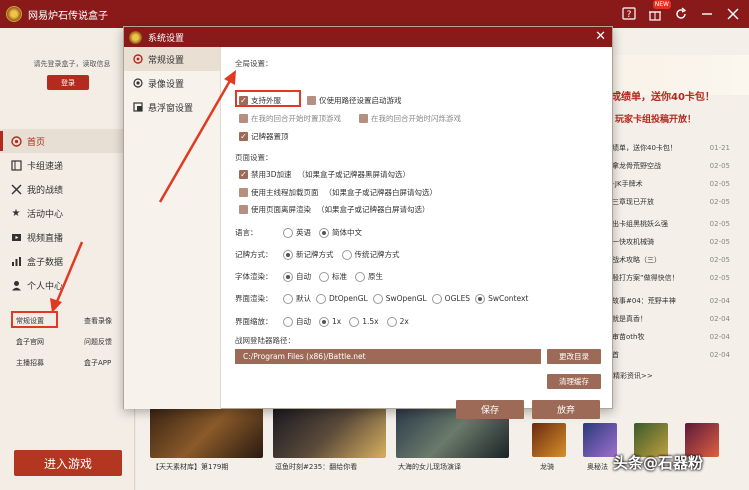 The width and height of the screenshot is (749, 490). Describe the element at coordinates (14, 14) in the screenshot. I see `app-logo-icon` at that location.